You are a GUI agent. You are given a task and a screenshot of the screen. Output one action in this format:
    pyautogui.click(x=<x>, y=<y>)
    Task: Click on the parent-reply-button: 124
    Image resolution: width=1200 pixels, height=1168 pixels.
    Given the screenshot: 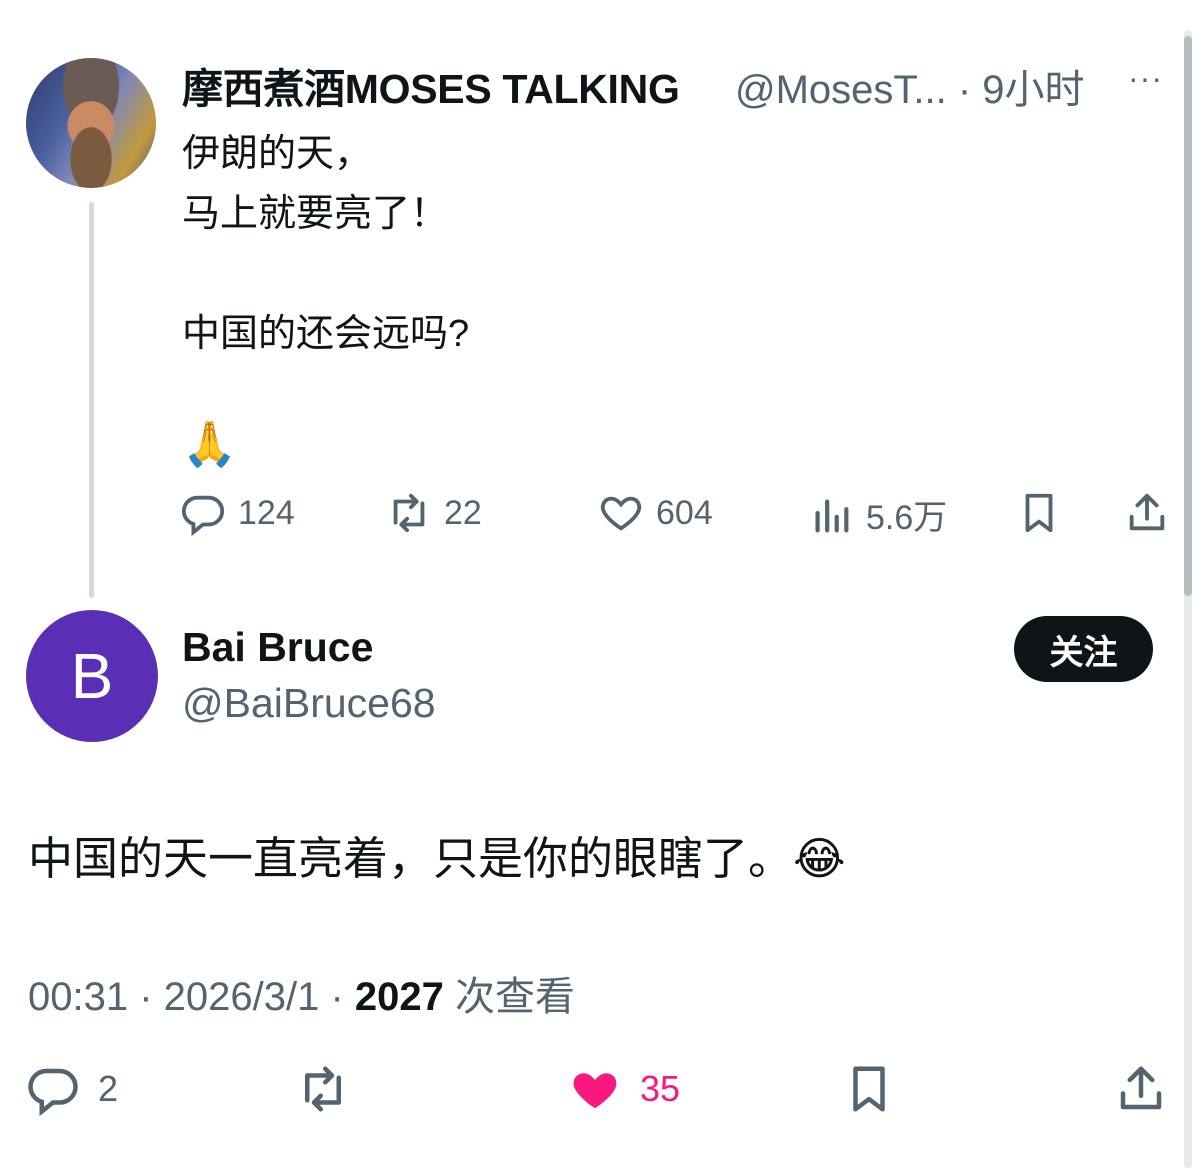 What is the action you would take?
    pyautogui.click(x=237, y=513)
    